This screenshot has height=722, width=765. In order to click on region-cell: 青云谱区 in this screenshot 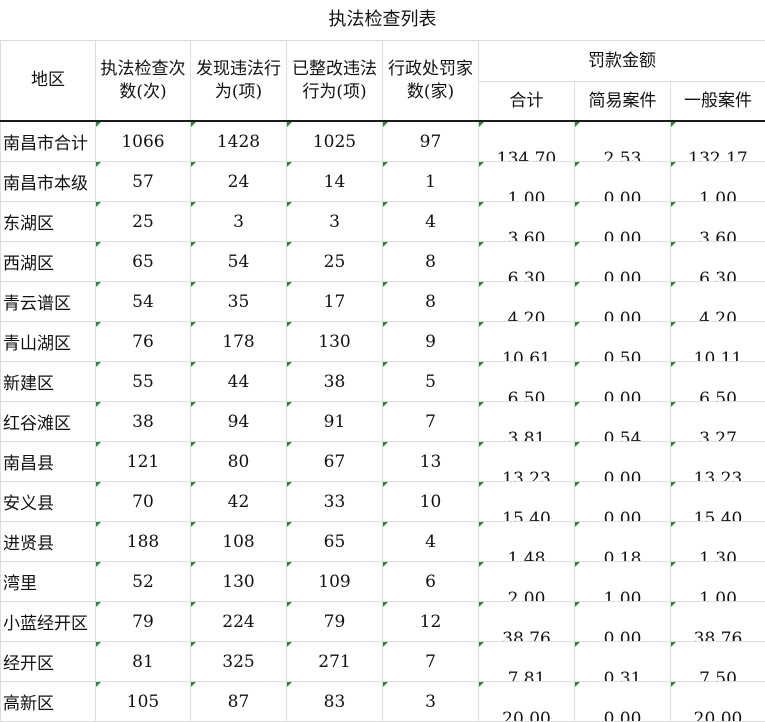, I will do `click(48, 301)`.